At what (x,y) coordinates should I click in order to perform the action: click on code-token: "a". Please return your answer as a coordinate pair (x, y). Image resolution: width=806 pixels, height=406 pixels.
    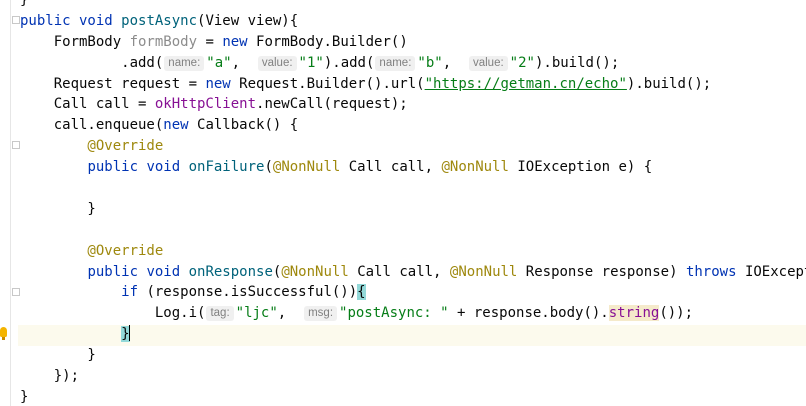
    Looking at the image, I should click on (219, 62).